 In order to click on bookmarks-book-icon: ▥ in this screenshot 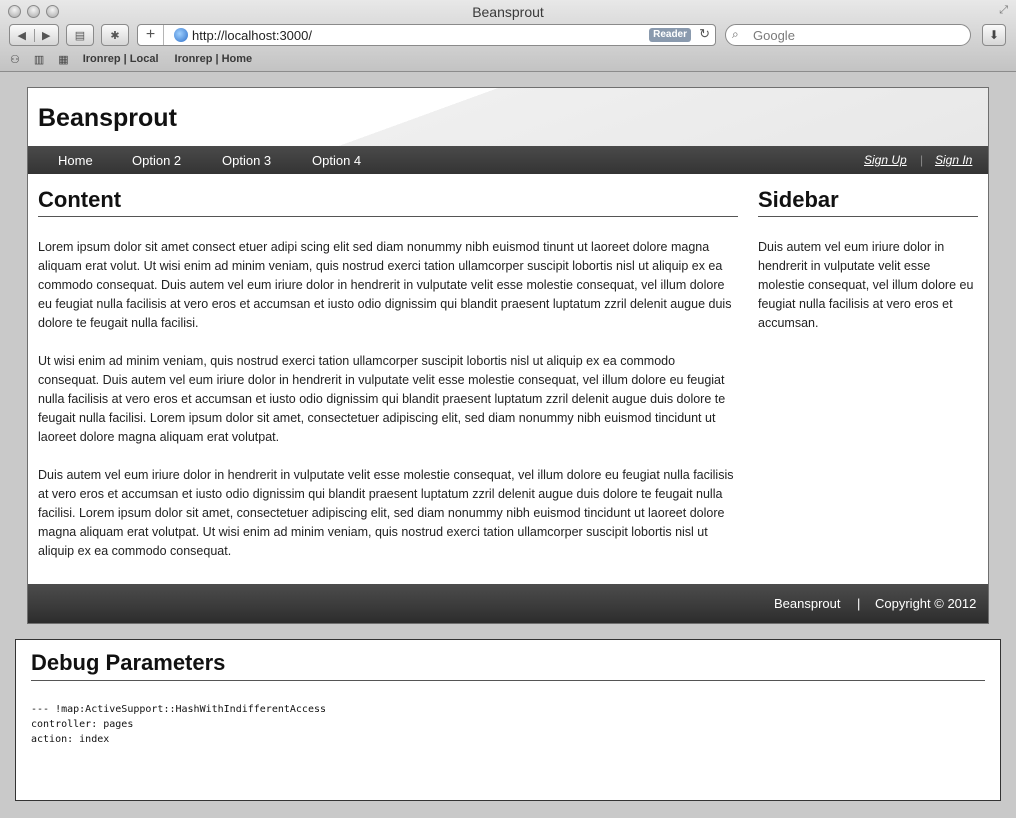, I will do `click(39, 59)`.